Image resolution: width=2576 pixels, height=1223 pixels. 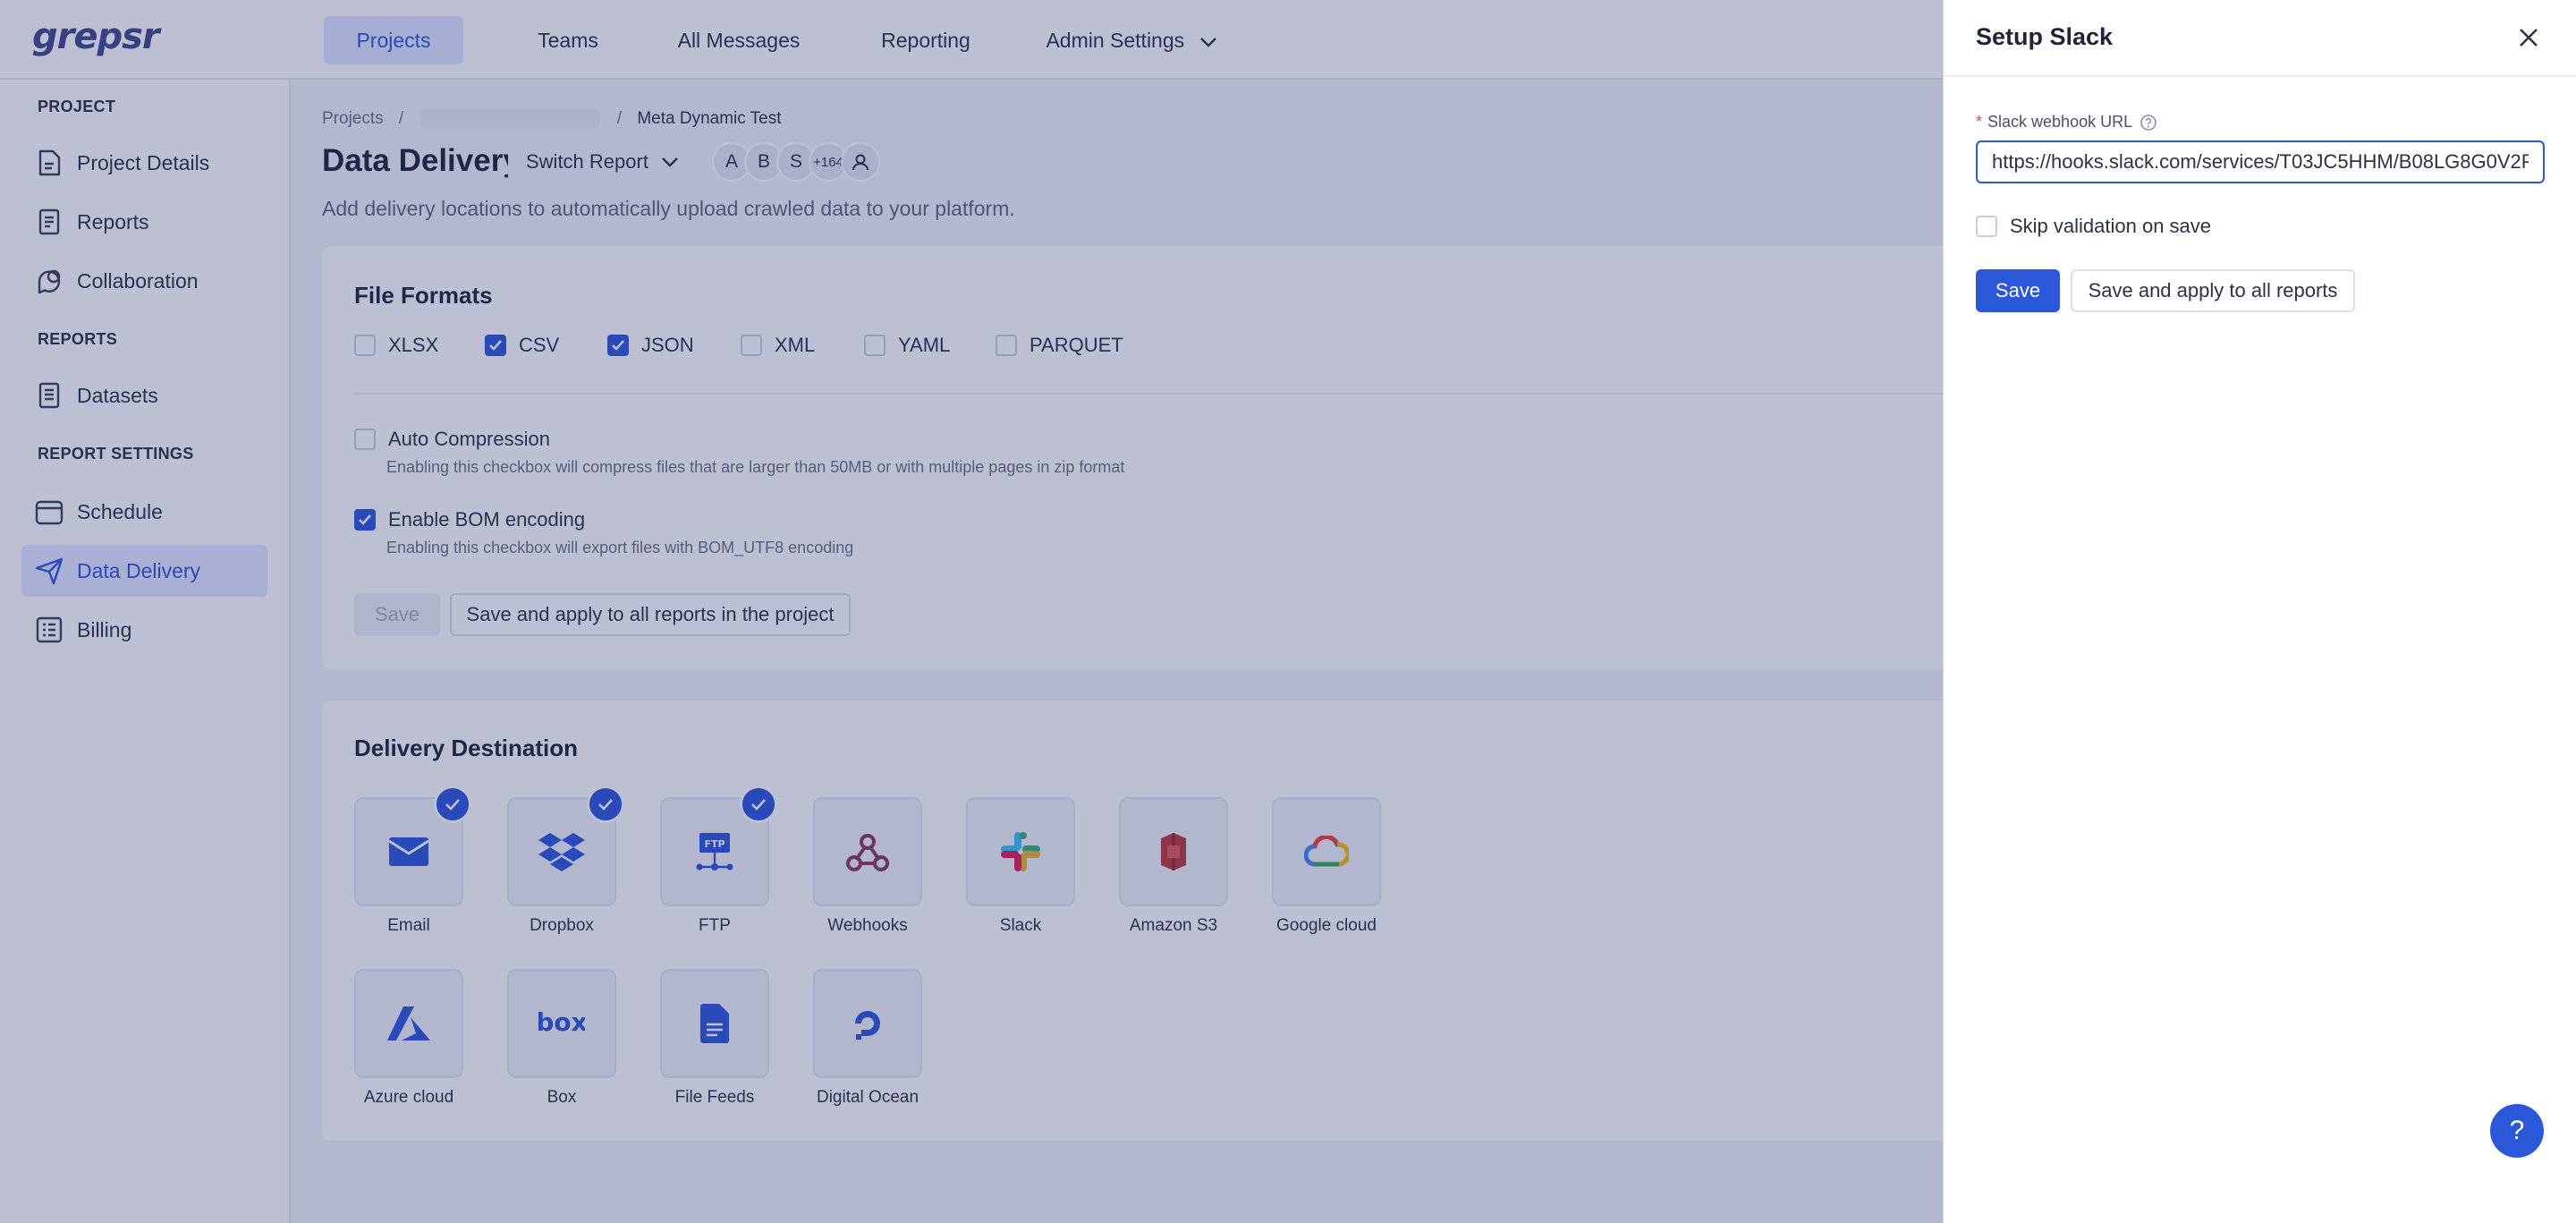 What do you see at coordinates (2060, 122) in the screenshot?
I see `slack-webhook-label-text: Slack webhook URL` at bounding box center [2060, 122].